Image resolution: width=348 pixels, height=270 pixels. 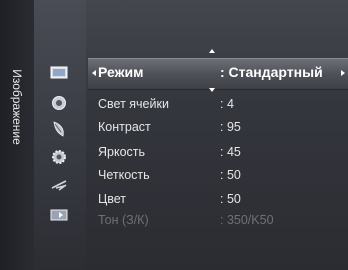 I want to click on sound-icon, so click(x=59, y=103).